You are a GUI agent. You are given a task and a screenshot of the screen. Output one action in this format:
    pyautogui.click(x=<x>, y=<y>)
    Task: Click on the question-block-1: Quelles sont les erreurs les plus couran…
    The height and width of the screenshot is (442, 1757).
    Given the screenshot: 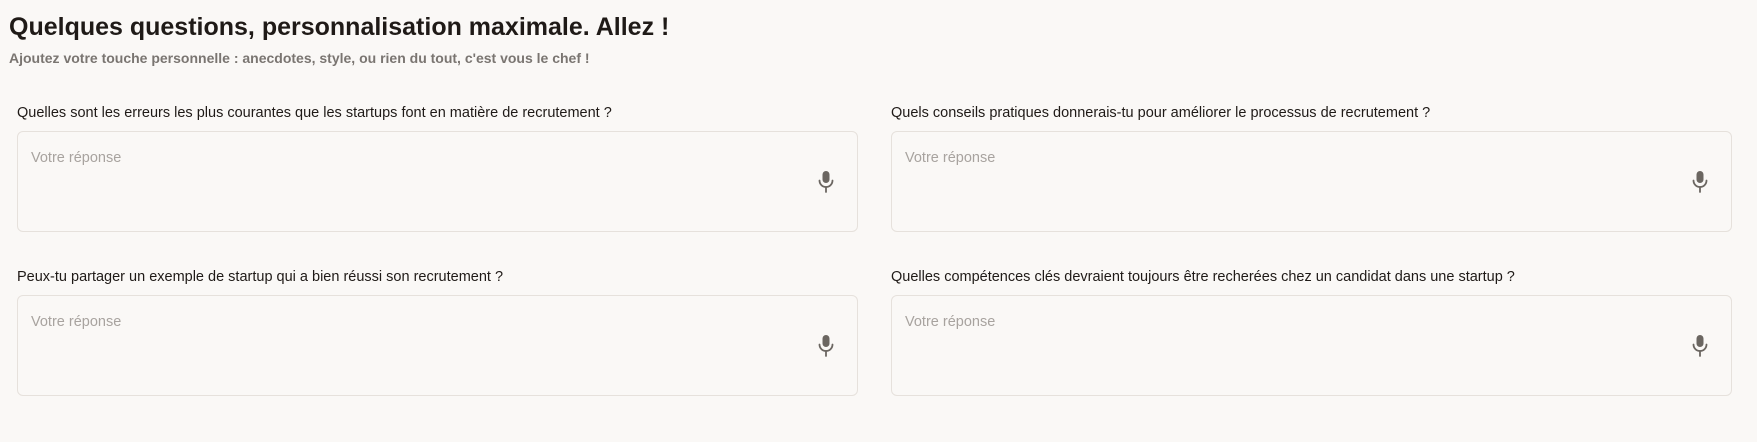 What is the action you would take?
    pyautogui.click(x=437, y=168)
    